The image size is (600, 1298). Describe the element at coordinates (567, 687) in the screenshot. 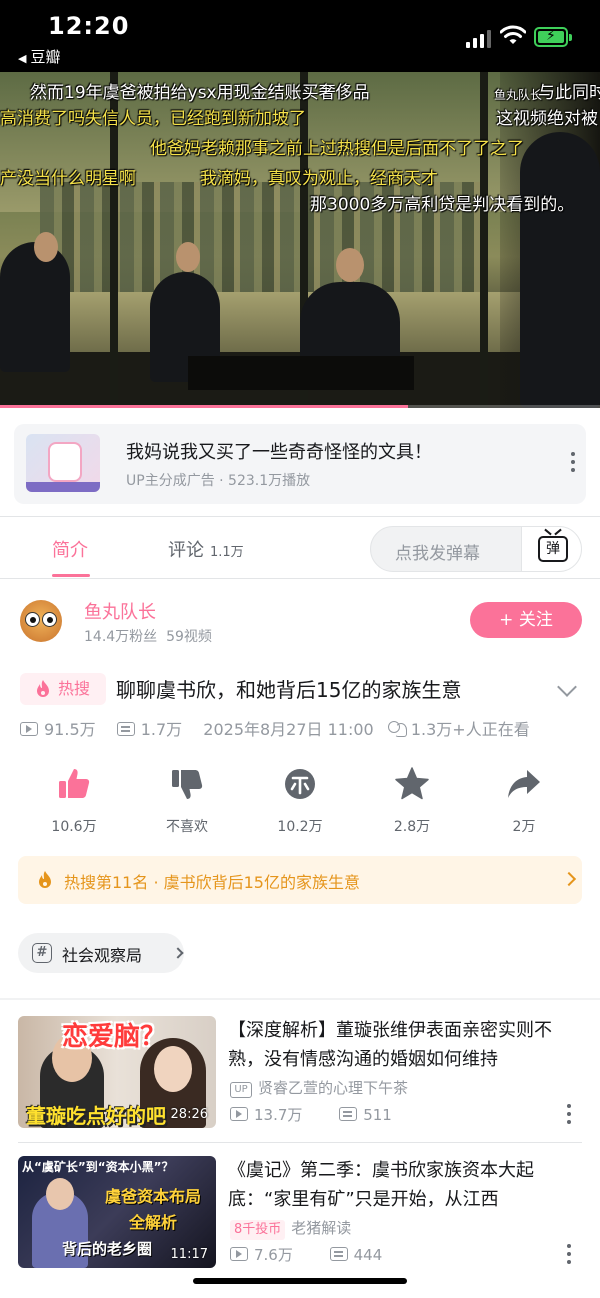

I see `chevron-down-icon` at that location.